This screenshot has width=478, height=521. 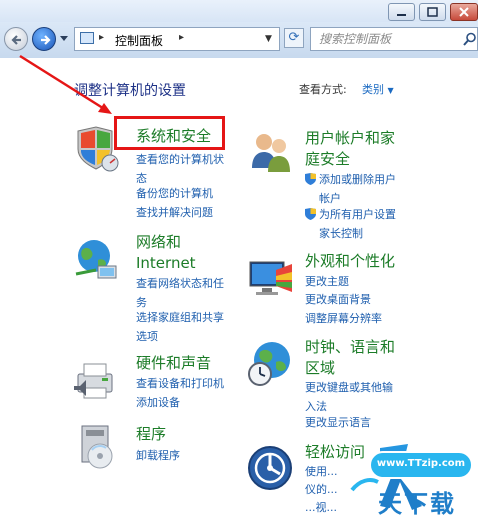 What do you see at coordinates (357, 179) in the screenshot?
I see `link-add-remove-users-line1: 添加或删除用户` at bounding box center [357, 179].